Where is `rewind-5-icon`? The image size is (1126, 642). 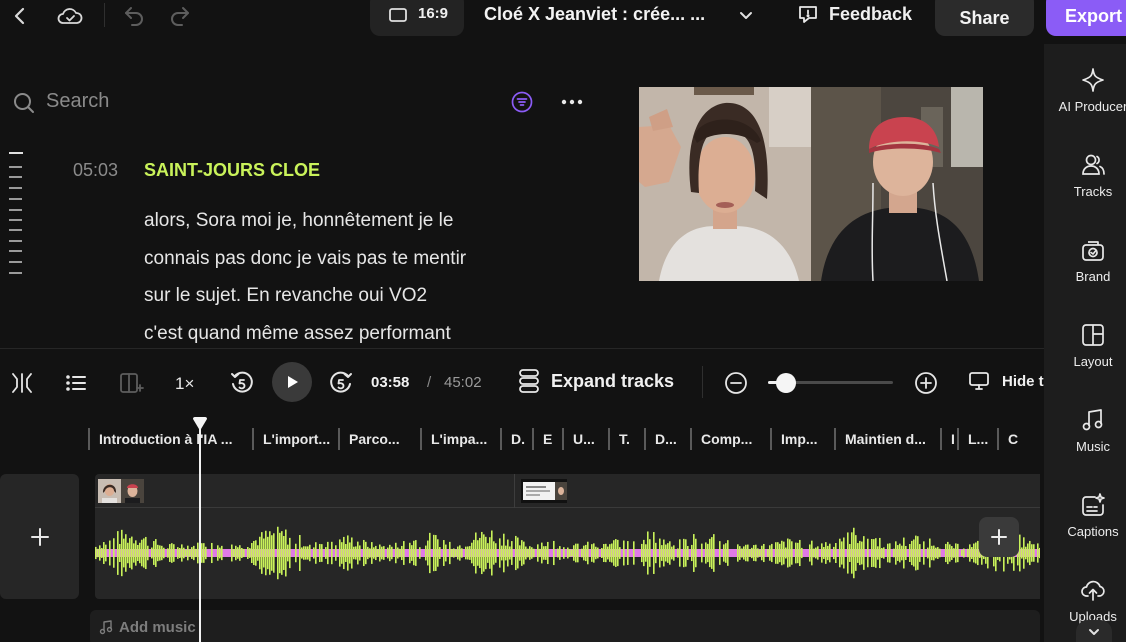 rewind-5-icon is located at coordinates (242, 383).